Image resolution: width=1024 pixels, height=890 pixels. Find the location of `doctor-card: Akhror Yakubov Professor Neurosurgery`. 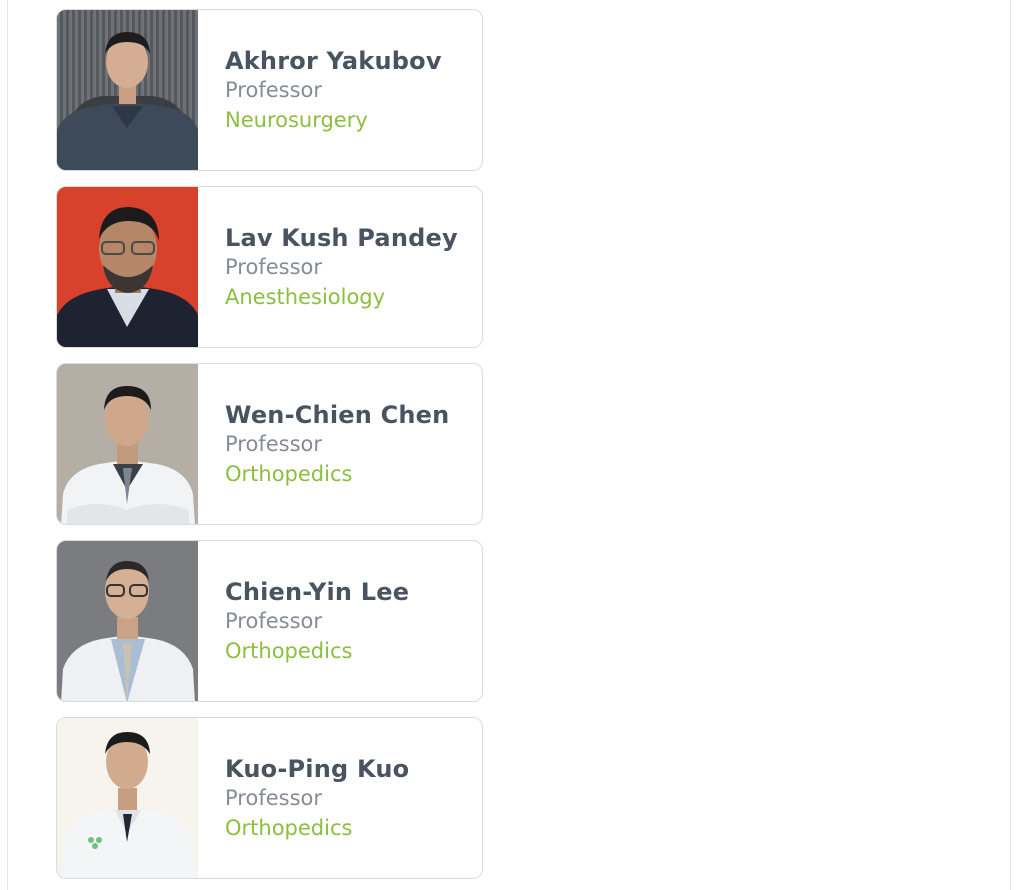

doctor-card: Akhror Yakubov Professor Neurosurgery is located at coordinates (269, 90).